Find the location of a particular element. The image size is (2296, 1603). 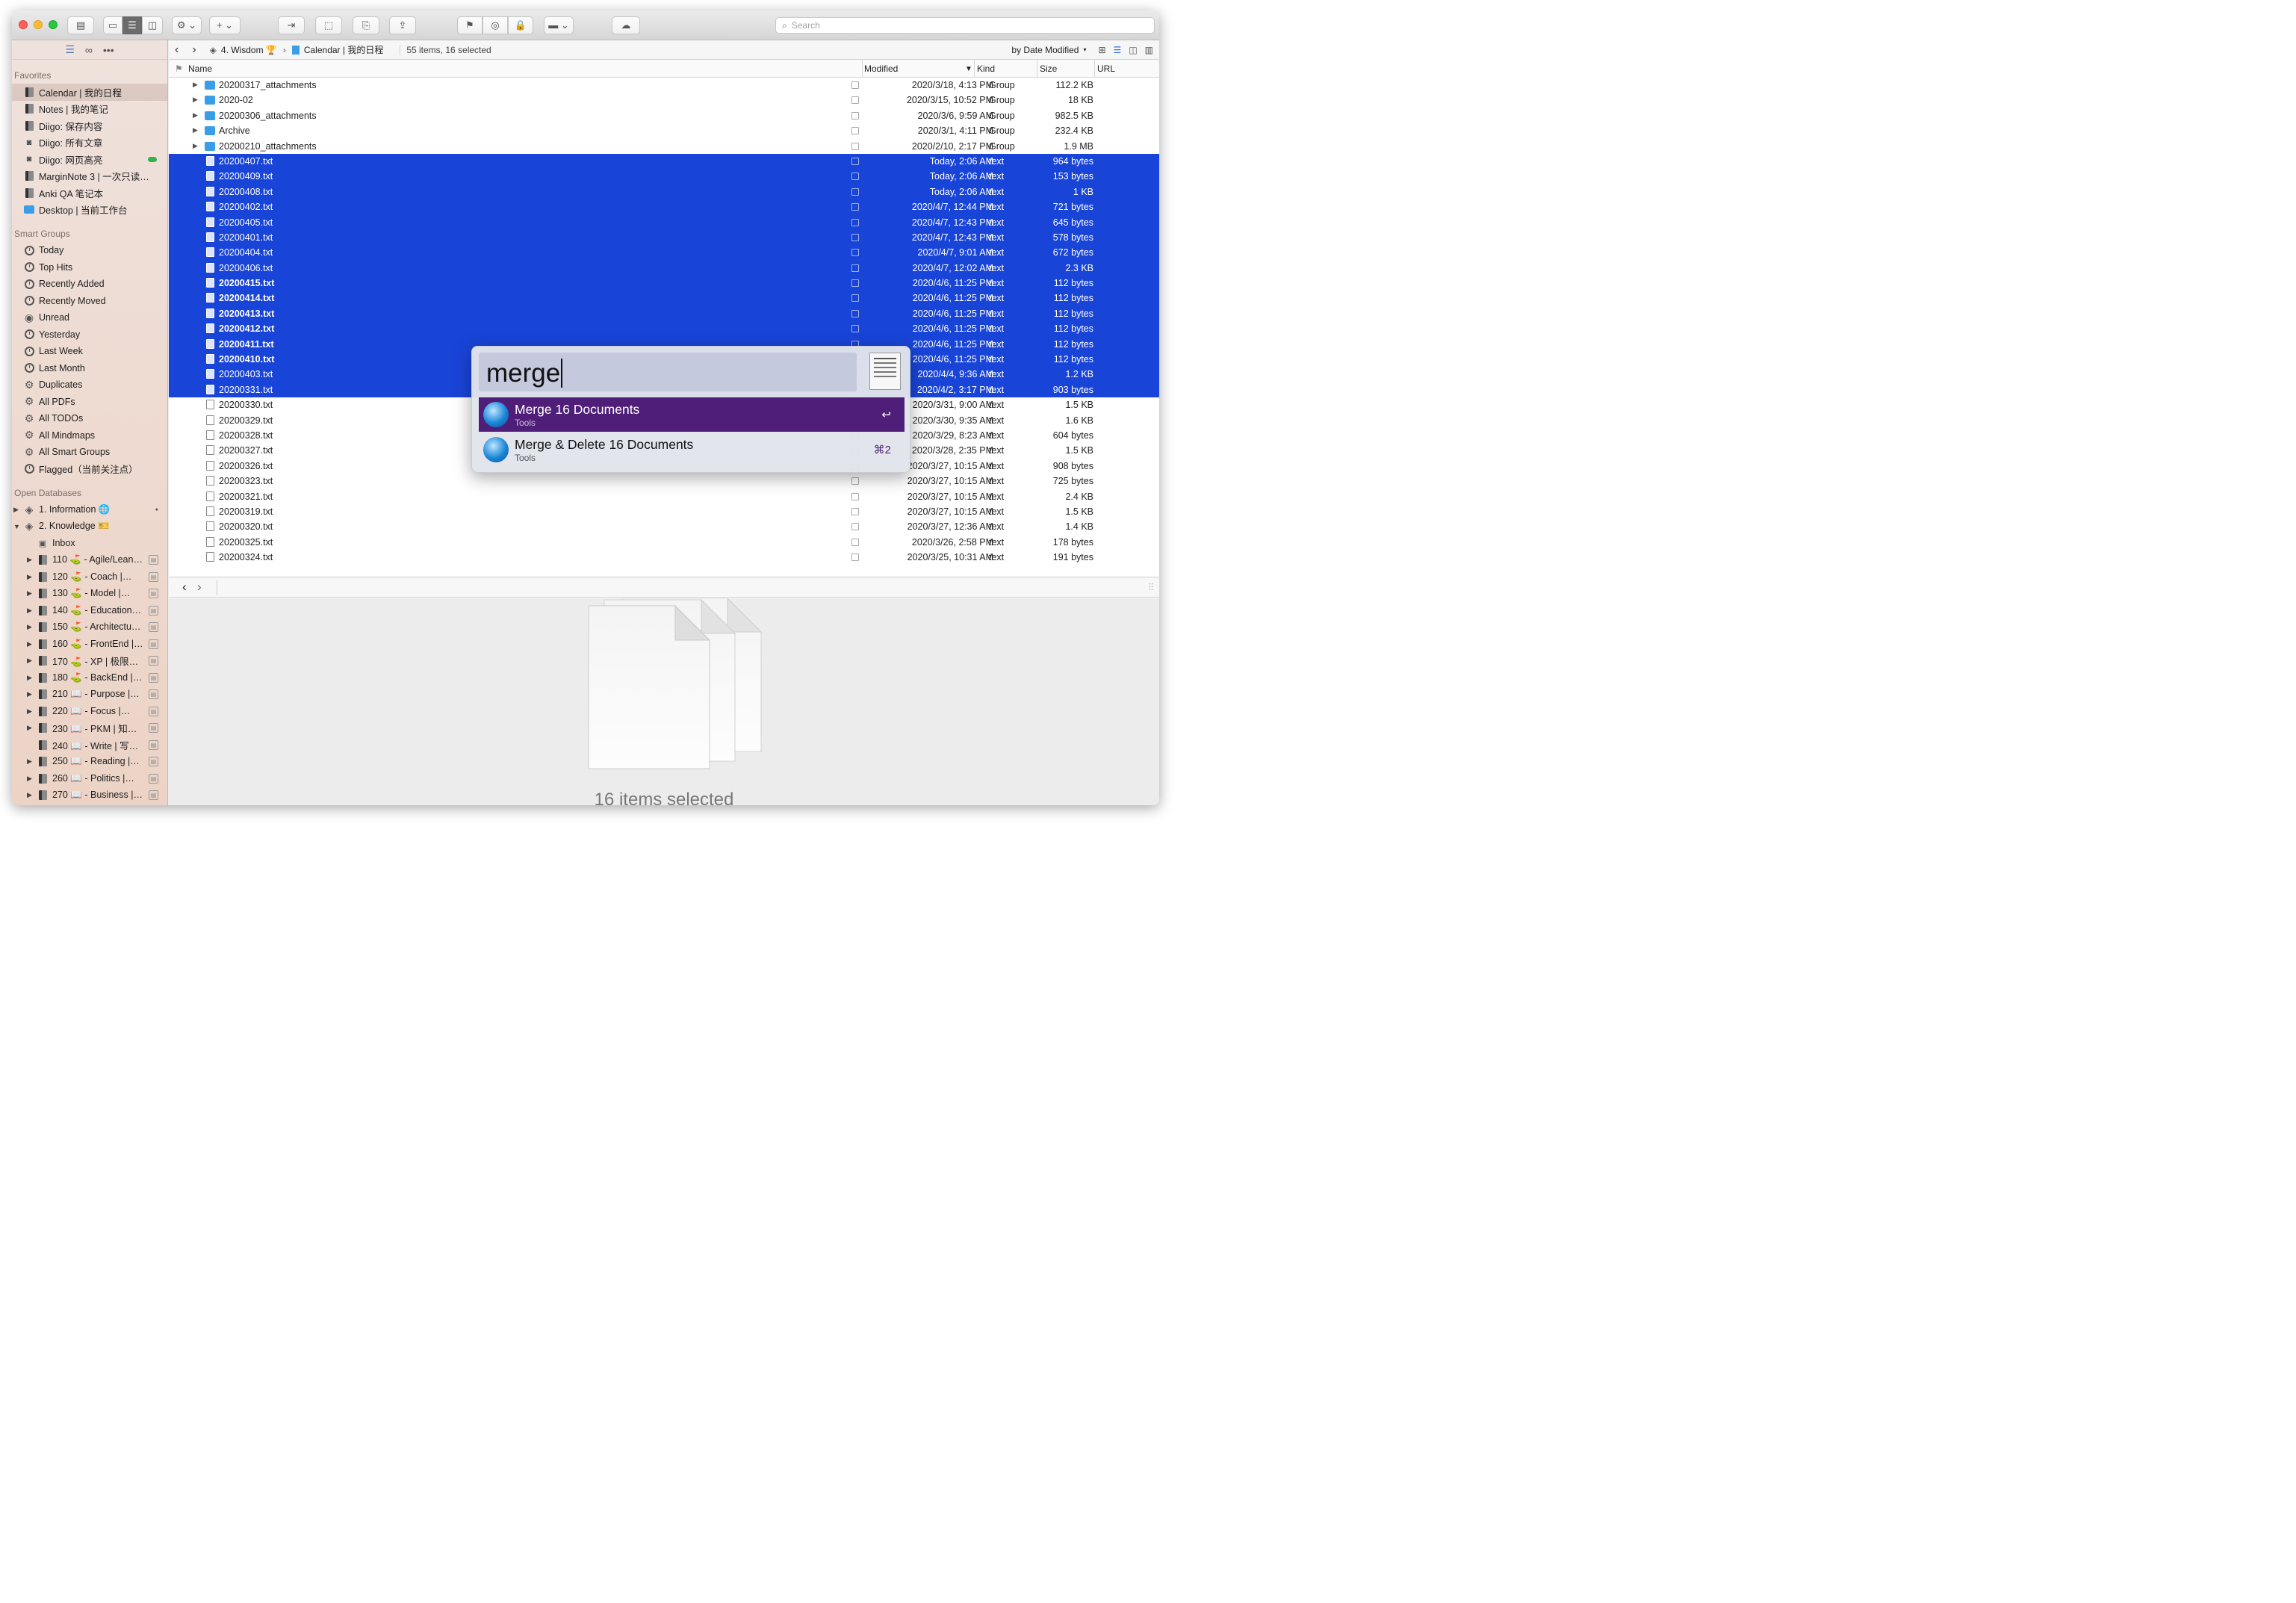

sync-button: ☁ is located at coordinates (626, 25).